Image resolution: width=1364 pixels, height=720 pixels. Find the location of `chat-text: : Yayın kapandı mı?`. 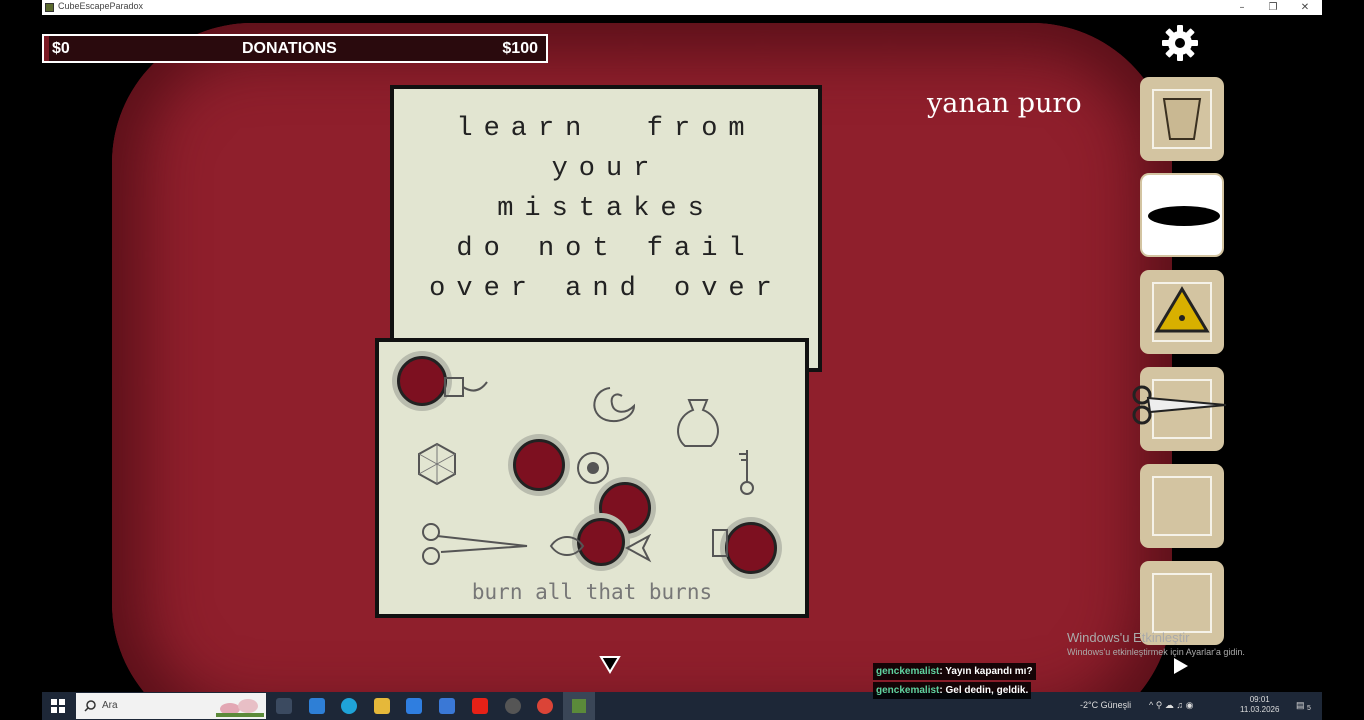

chat-text: : Yayın kapandı mı? is located at coordinates (986, 671).